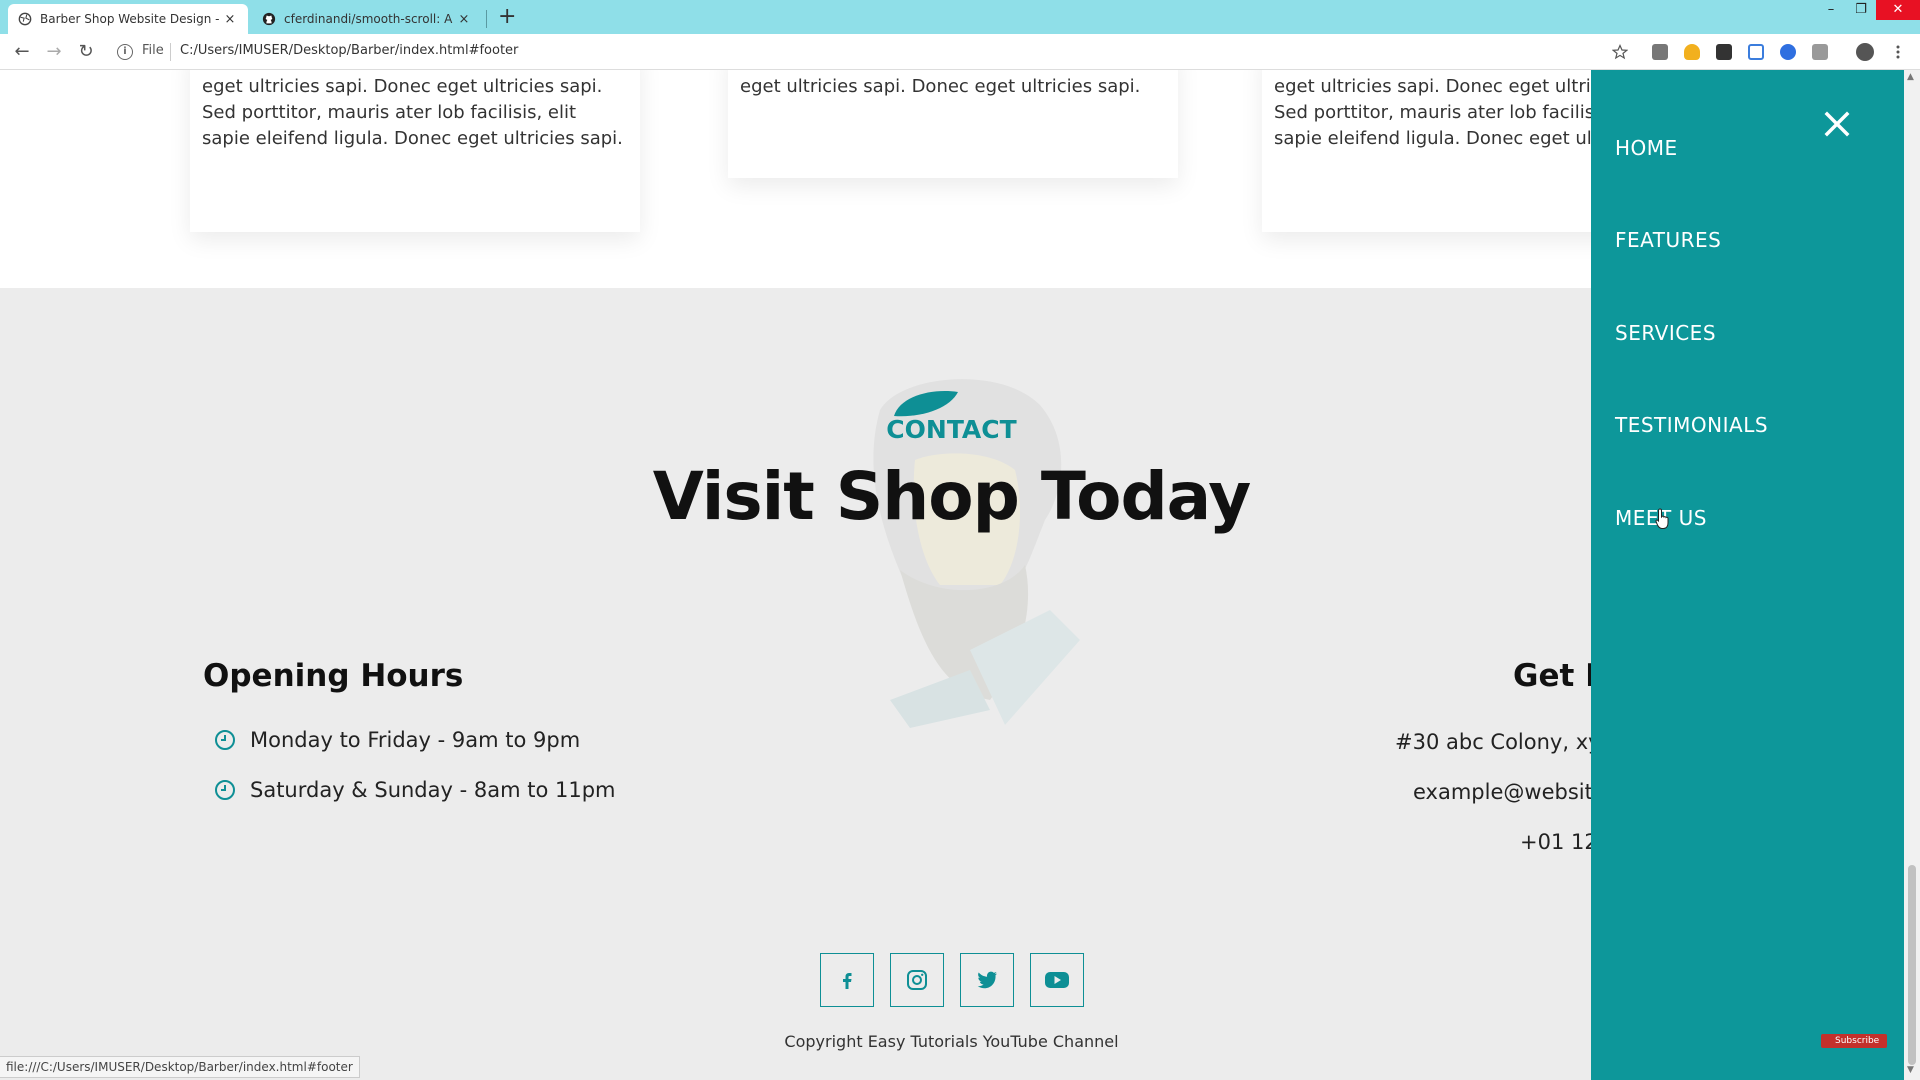  Describe the element at coordinates (1820, 52) in the screenshot. I see `grey-extension-icon` at that location.